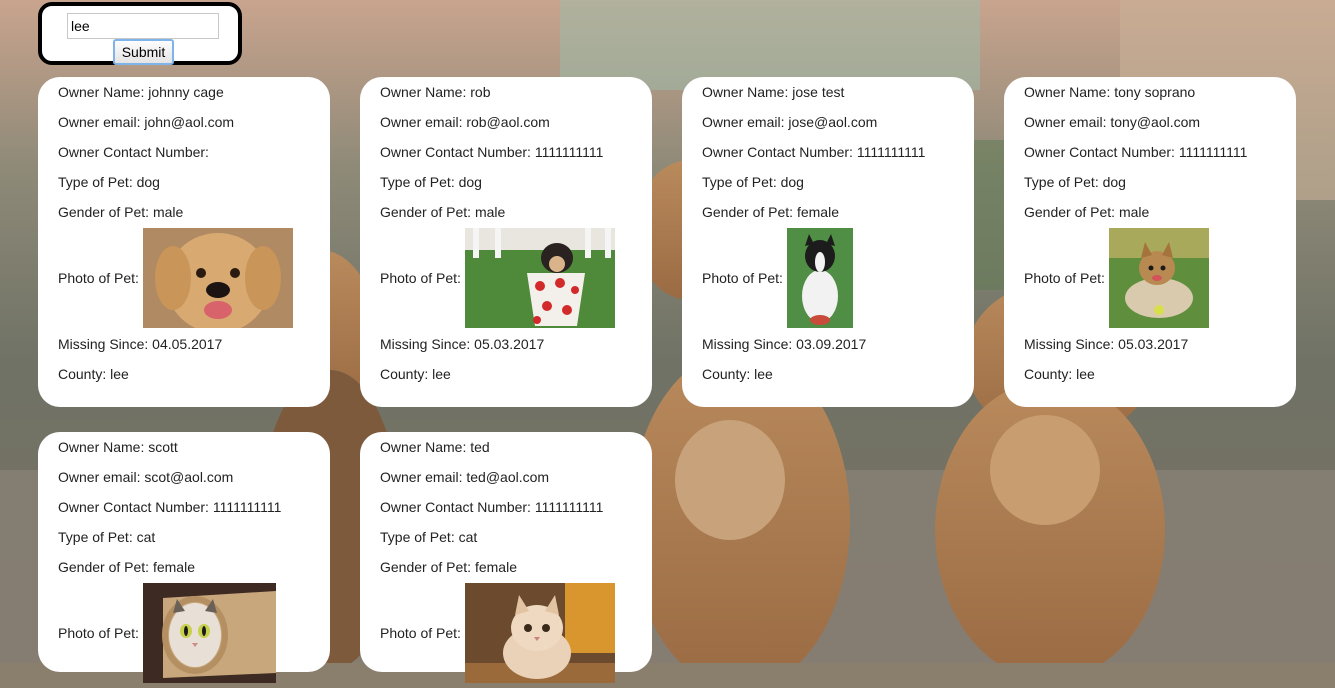  What do you see at coordinates (508, 477) in the screenshot?
I see `owner-email-value: ted@aol.com` at bounding box center [508, 477].